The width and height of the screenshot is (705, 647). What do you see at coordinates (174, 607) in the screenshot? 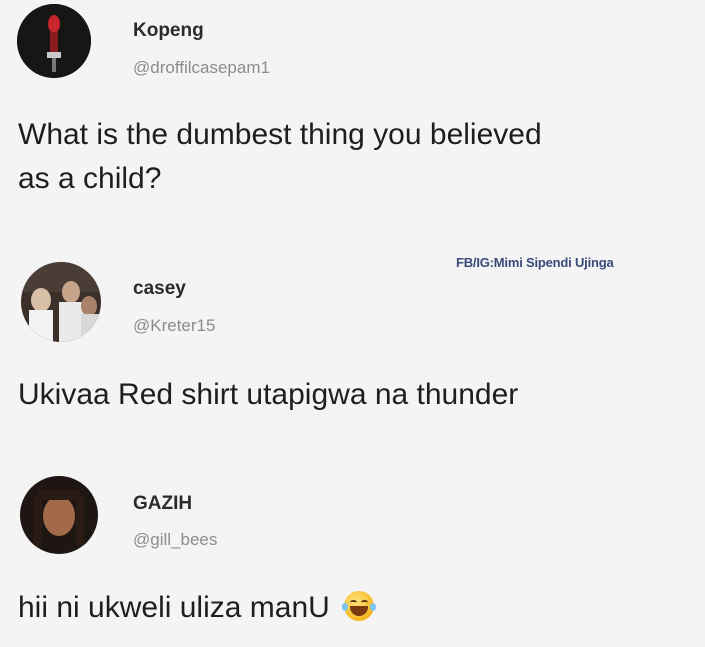
I see `post-text-line: hii ni ukweli uliza manU` at bounding box center [174, 607].